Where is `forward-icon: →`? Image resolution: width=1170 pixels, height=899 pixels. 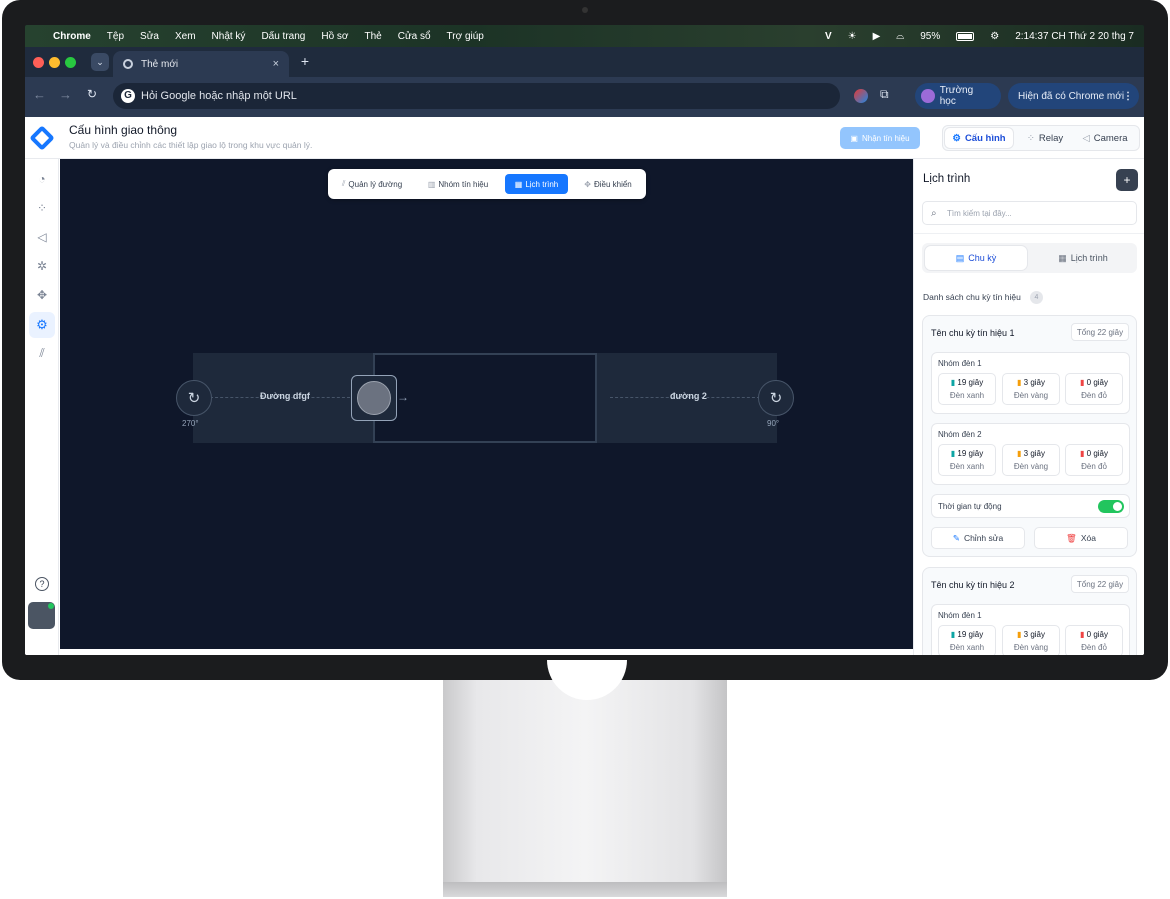
forward-icon: → is located at coordinates (65, 94).